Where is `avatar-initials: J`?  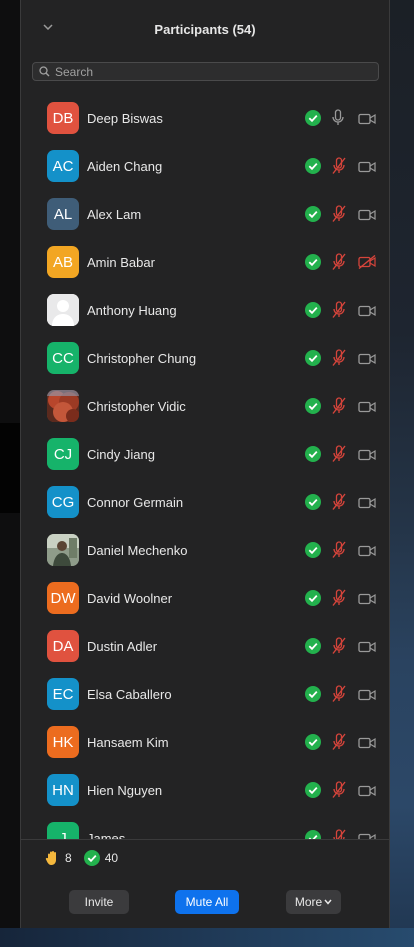
avatar-initials: J is located at coordinates (63, 834).